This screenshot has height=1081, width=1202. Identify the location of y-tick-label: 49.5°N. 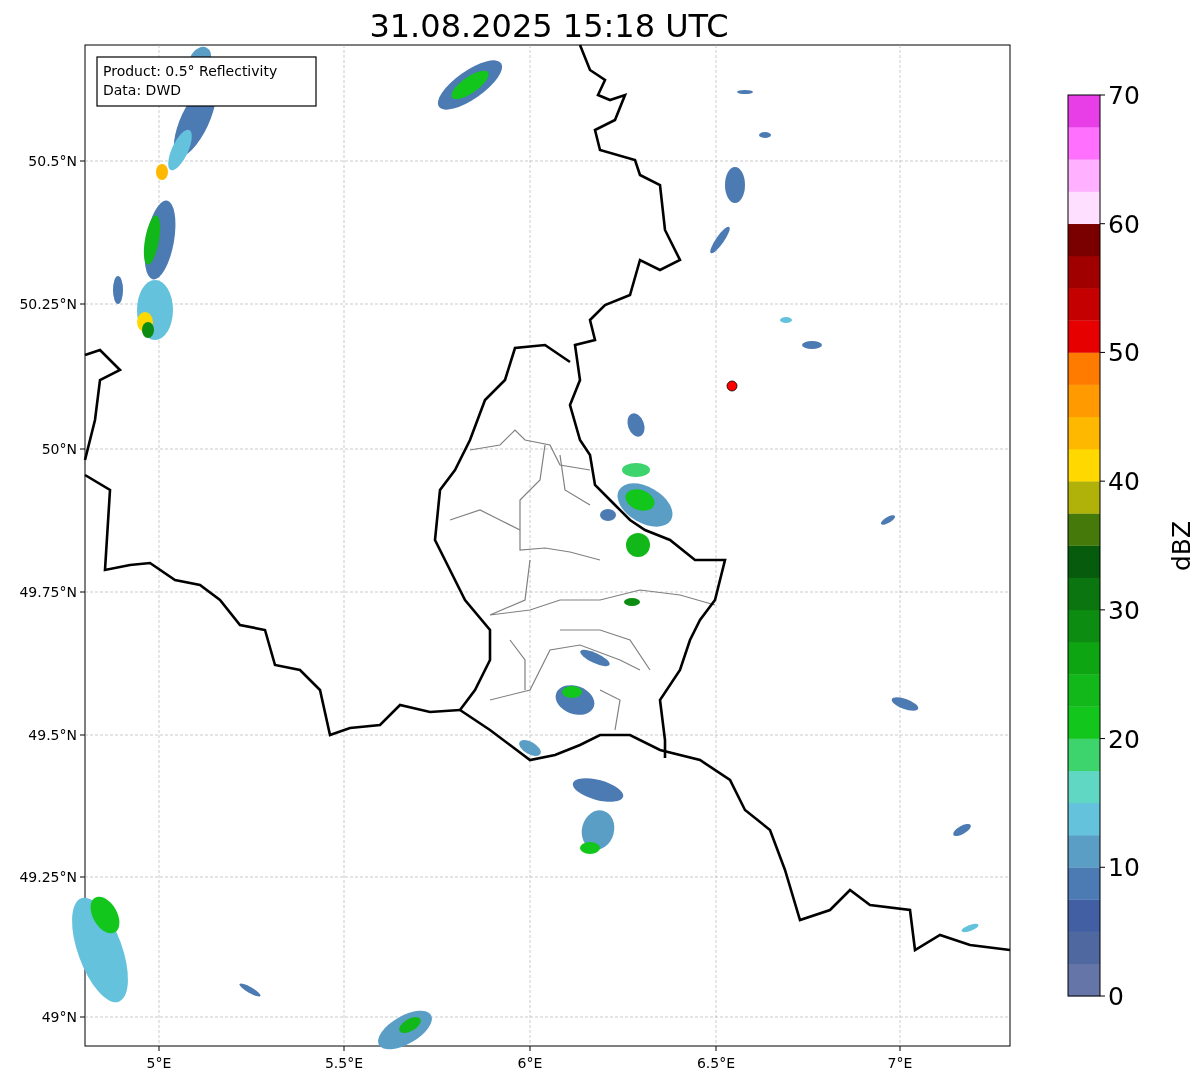
(52, 735).